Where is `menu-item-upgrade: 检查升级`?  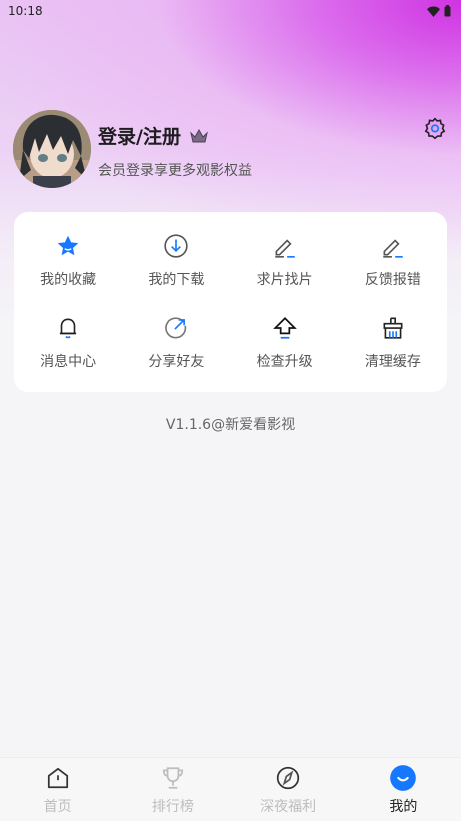 menu-item-upgrade: 检查升级 is located at coordinates (285, 343).